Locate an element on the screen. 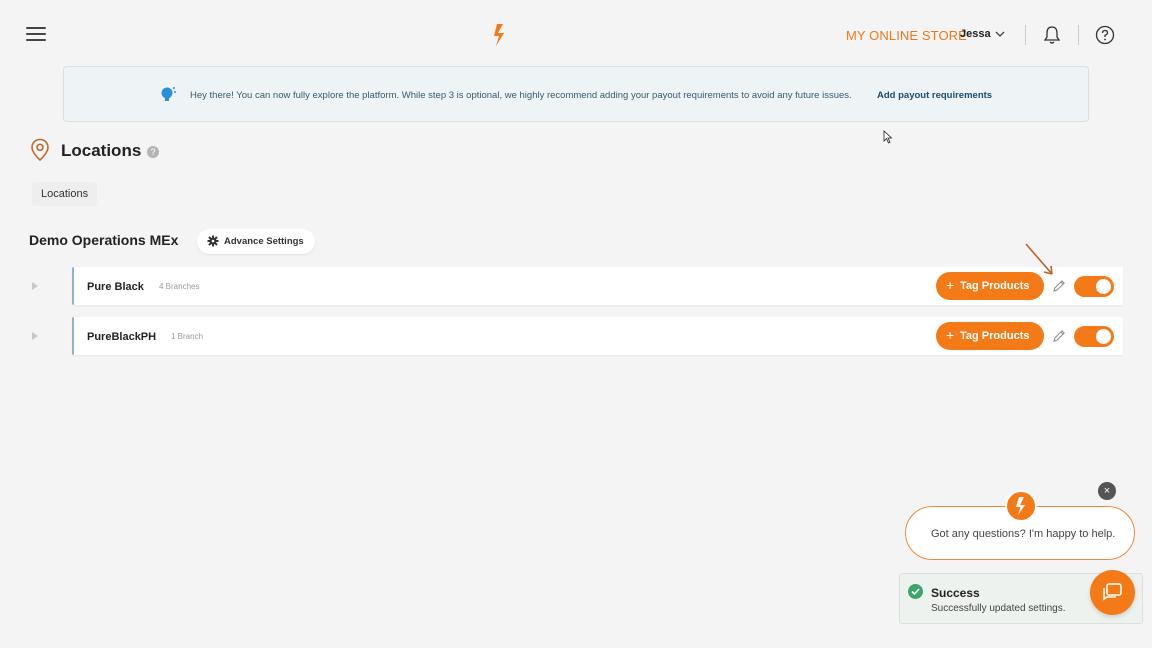 Image resolution: width=1152 pixels, height=648 pixels. assistant-logo-icon is located at coordinates (1020, 506).